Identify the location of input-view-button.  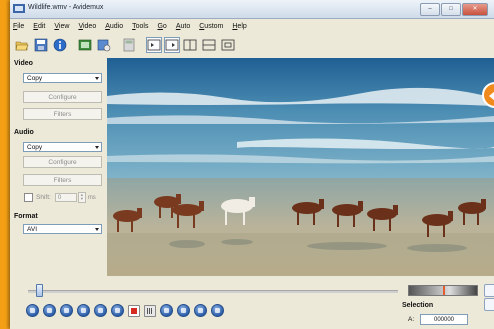
(154, 45).